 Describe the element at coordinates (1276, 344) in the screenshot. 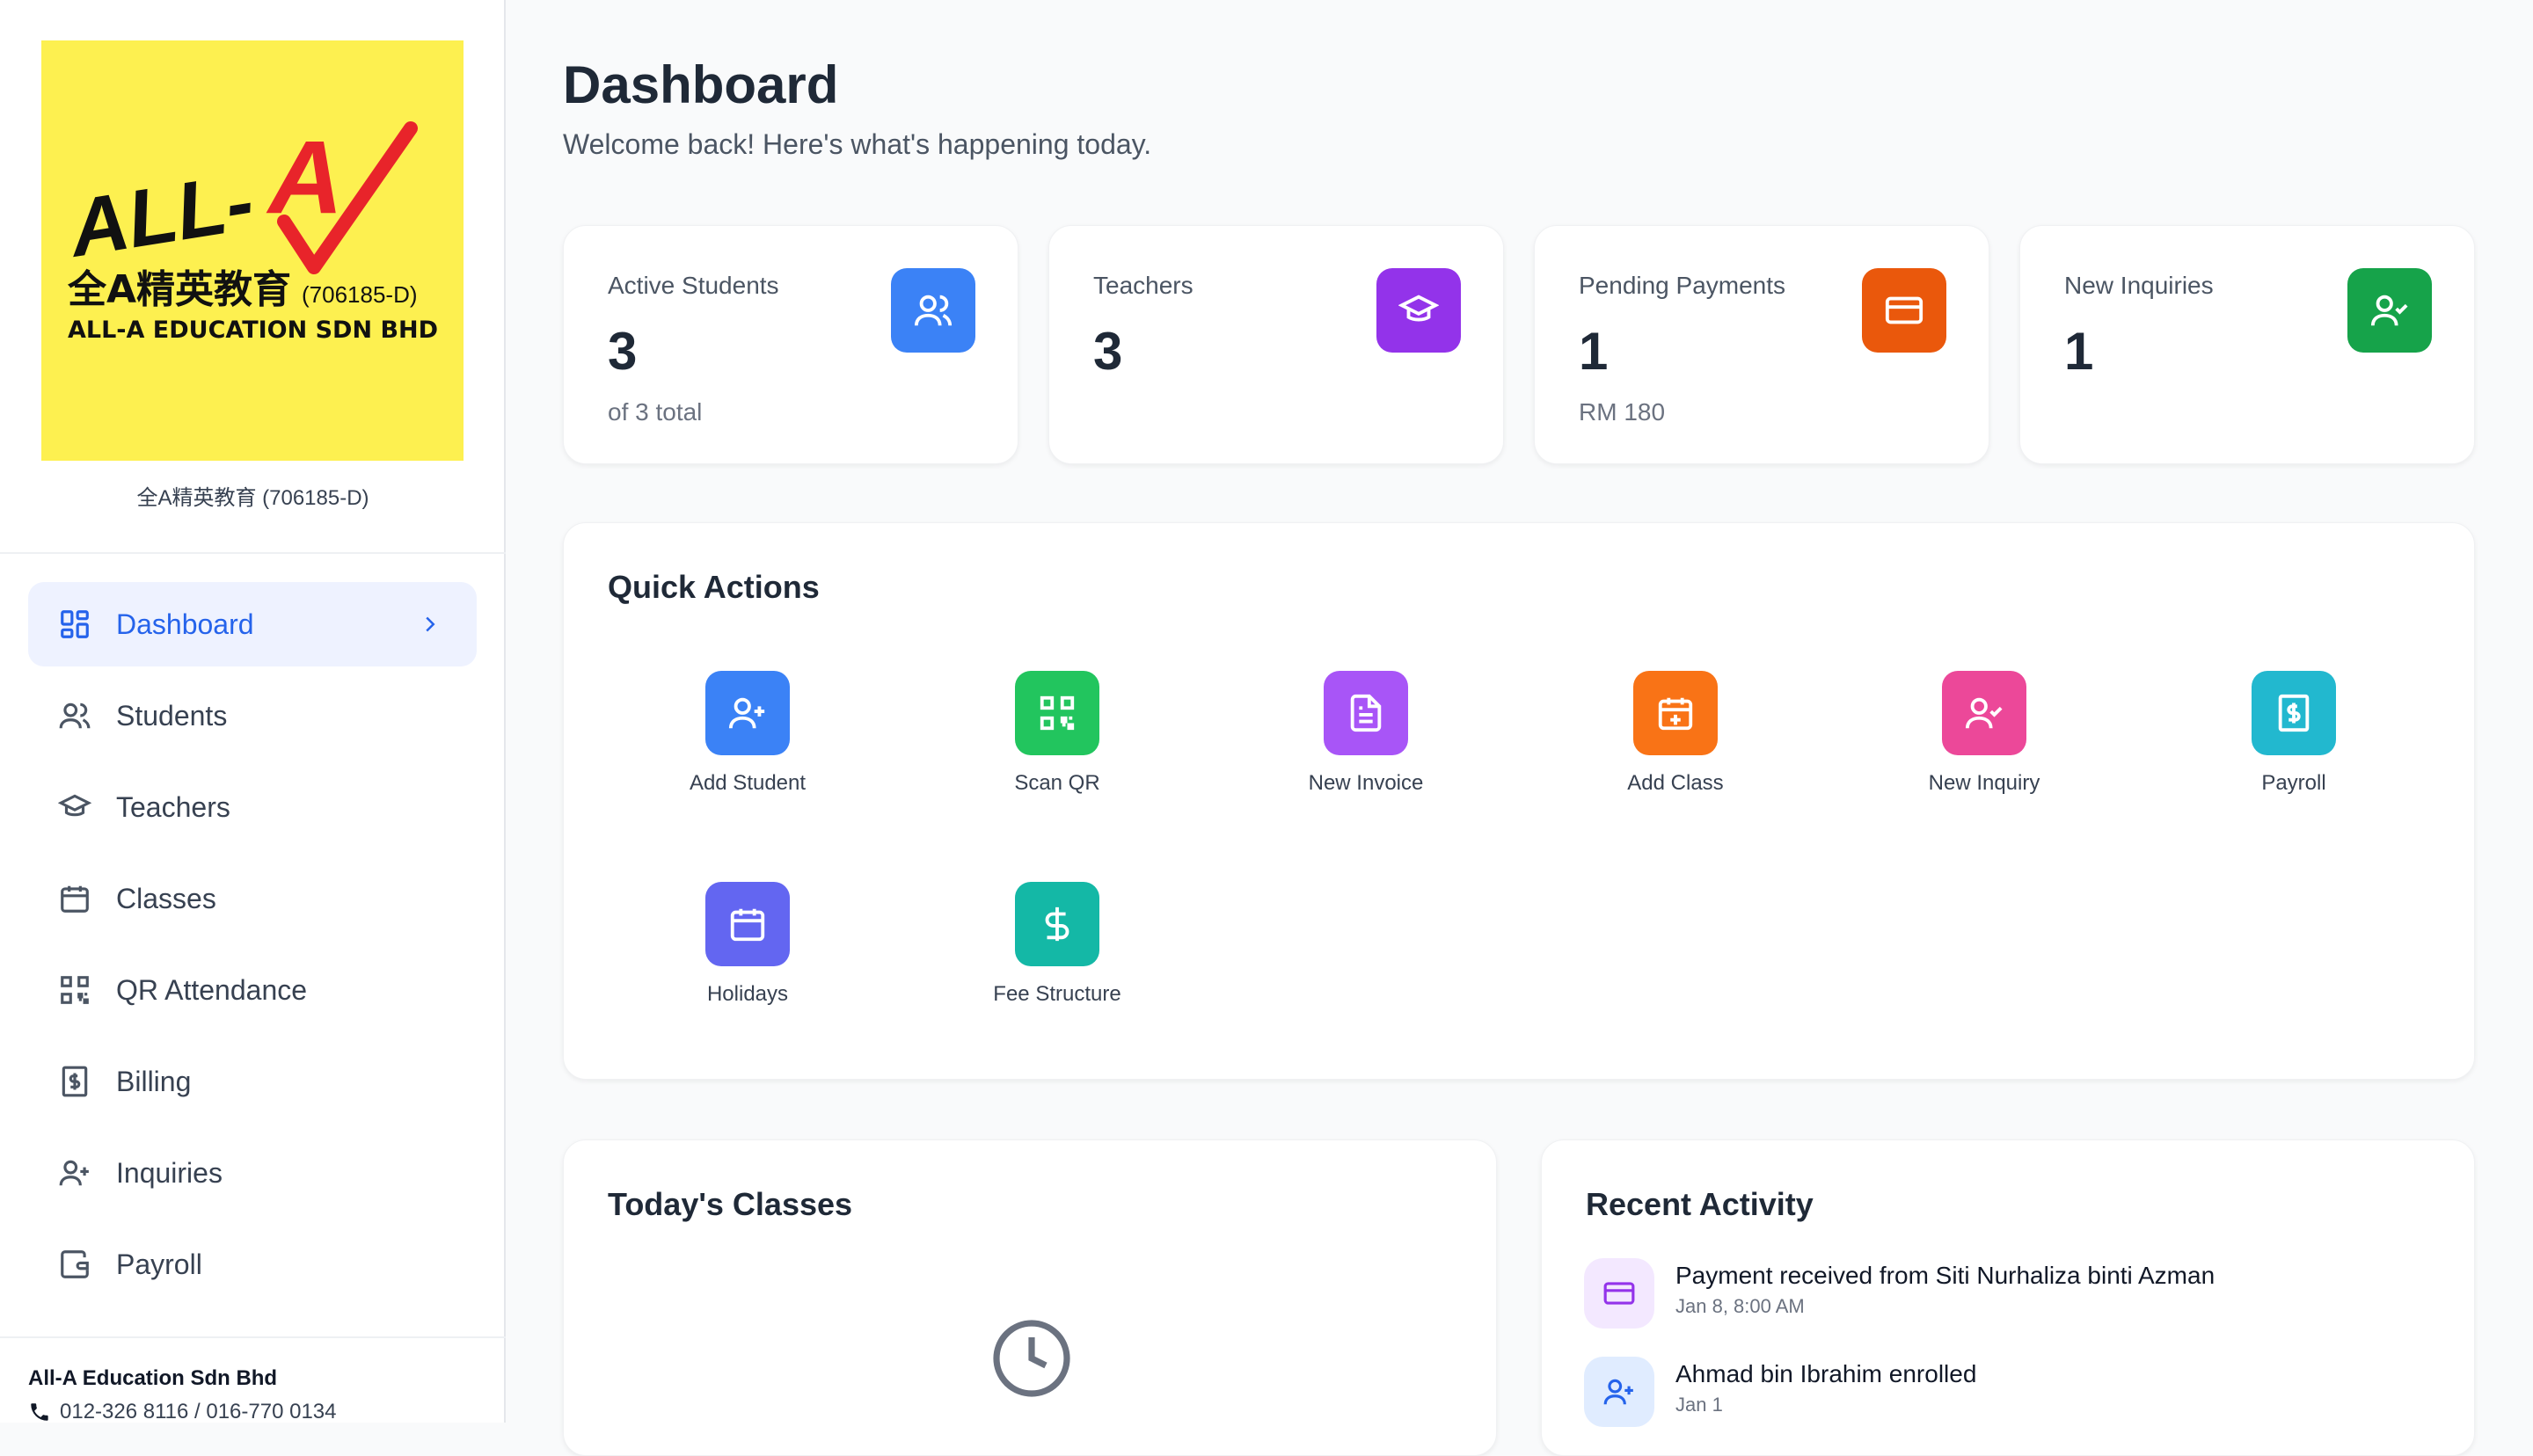

I see `stat-card-teachers: Teachers 3` at that location.